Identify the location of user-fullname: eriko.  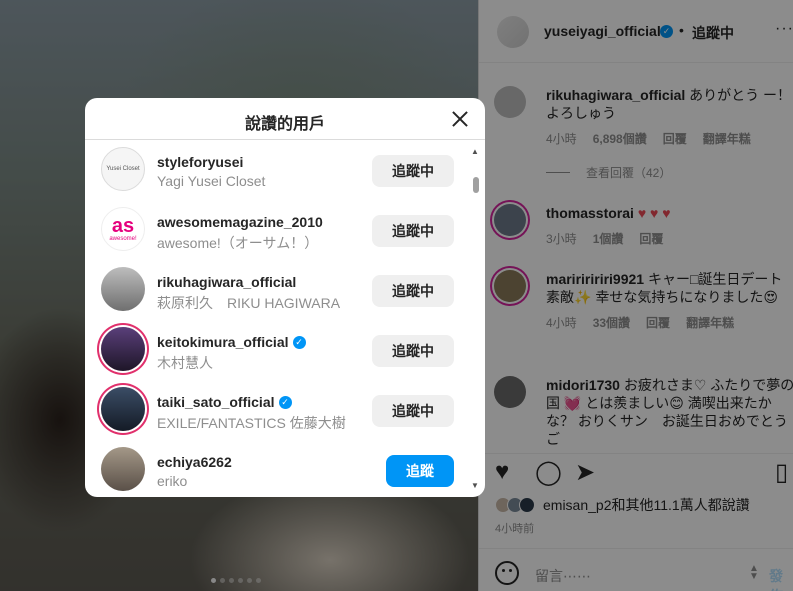
(172, 481).